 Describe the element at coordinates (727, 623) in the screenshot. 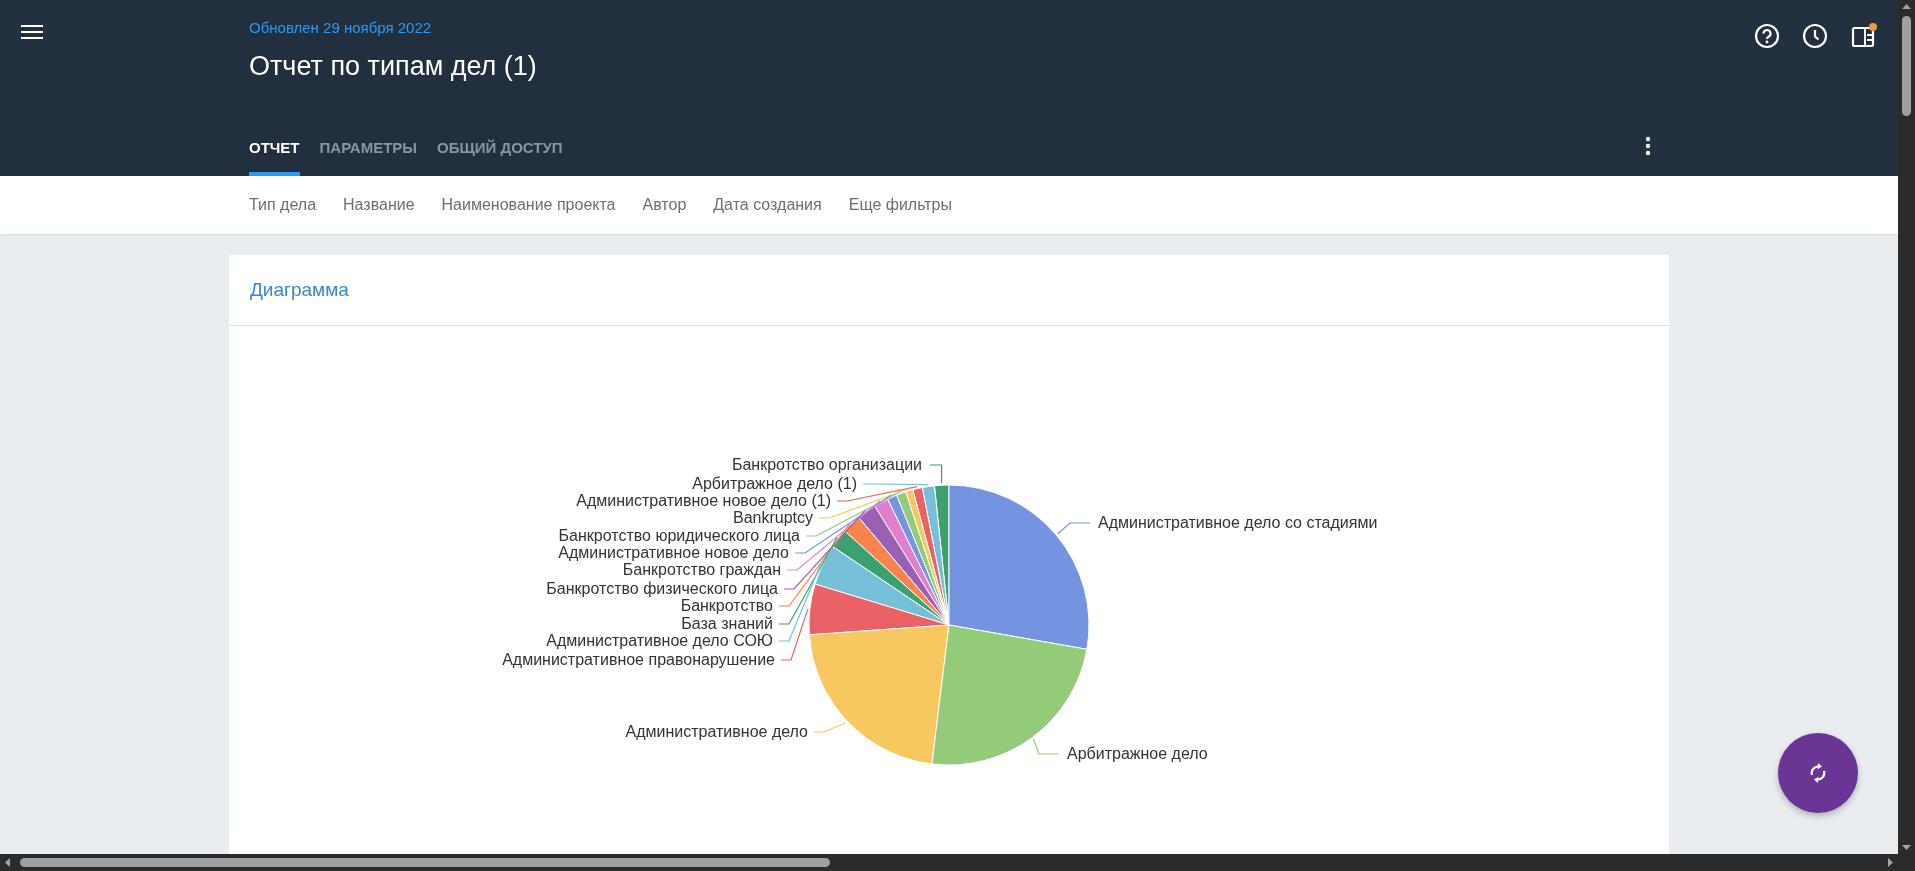

I see `slice-label: База знаний` at that location.